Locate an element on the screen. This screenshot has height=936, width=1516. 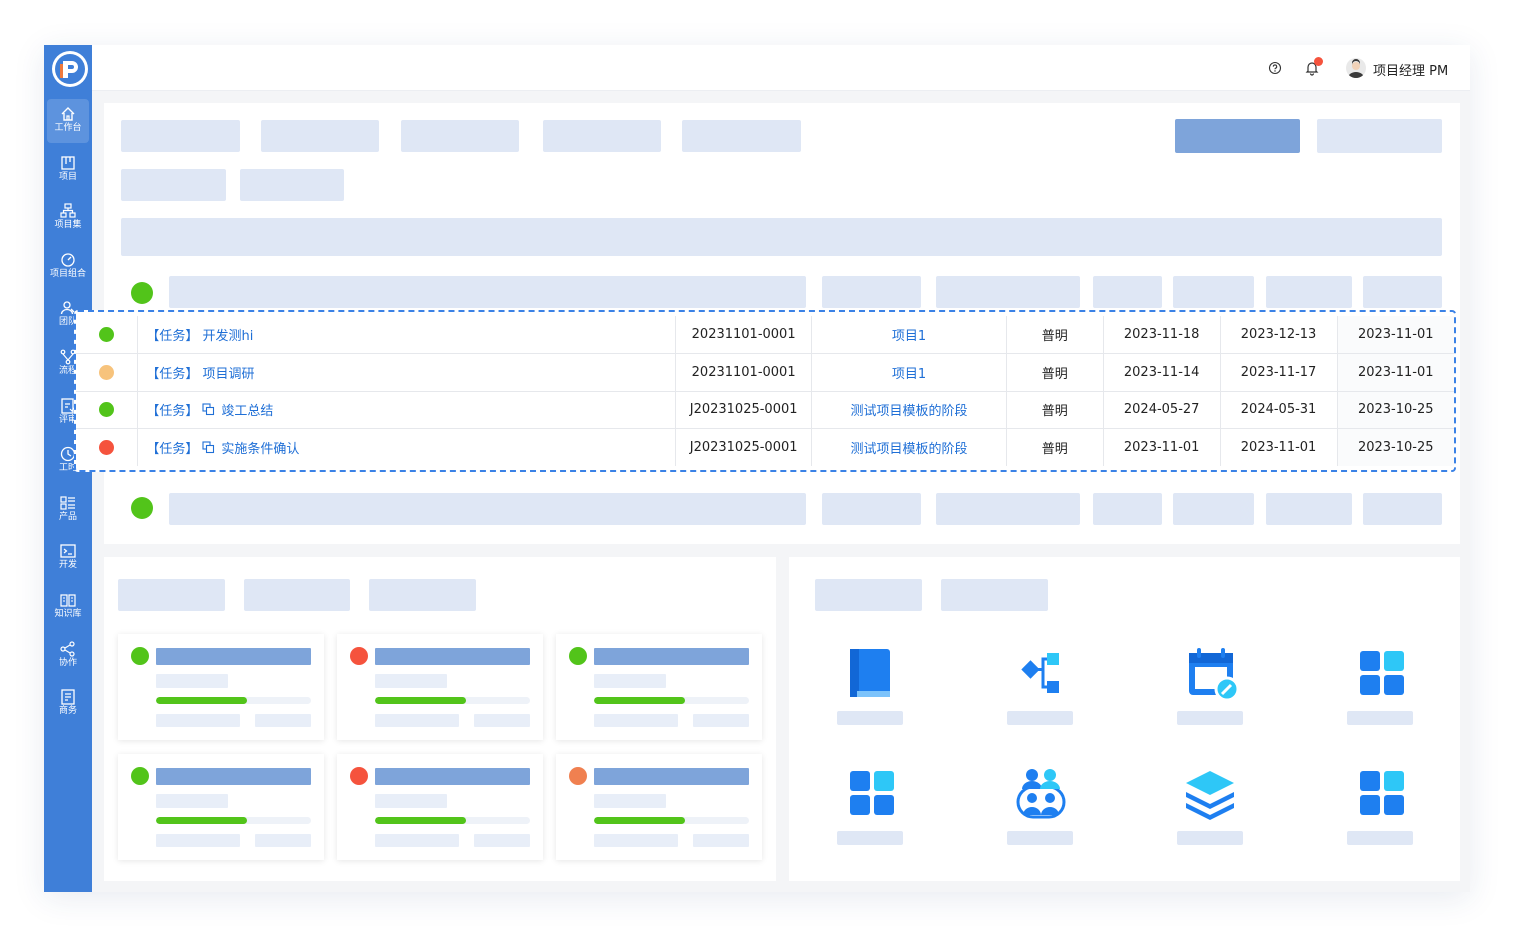
end-date: 2023-12-13 is located at coordinates (1279, 335).